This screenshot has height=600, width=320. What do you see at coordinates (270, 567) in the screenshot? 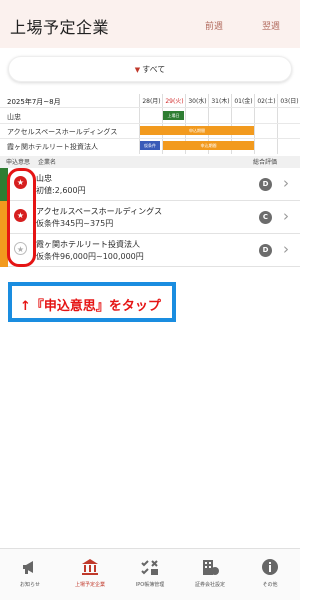
I see `info-icon` at bounding box center [270, 567].